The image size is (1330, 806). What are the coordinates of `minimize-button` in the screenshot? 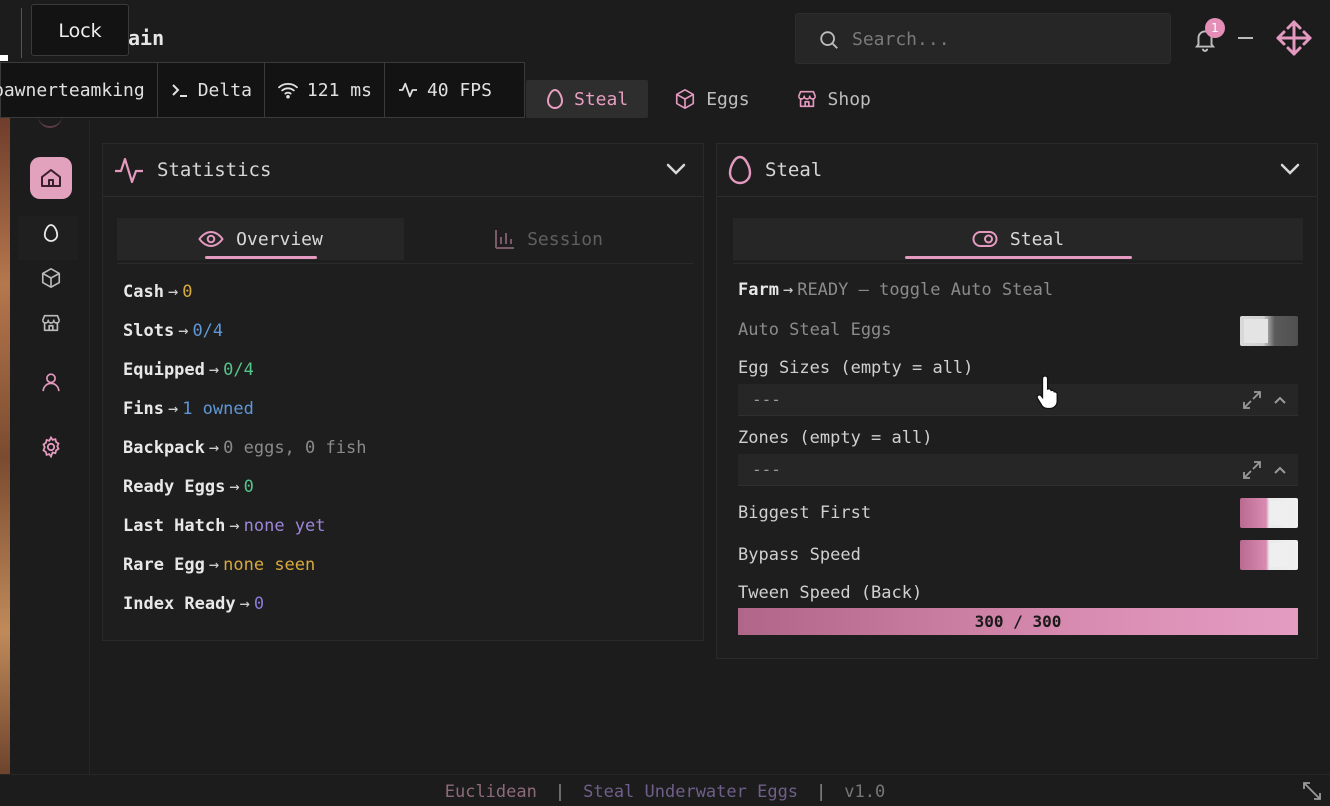 It's located at (1245, 38).